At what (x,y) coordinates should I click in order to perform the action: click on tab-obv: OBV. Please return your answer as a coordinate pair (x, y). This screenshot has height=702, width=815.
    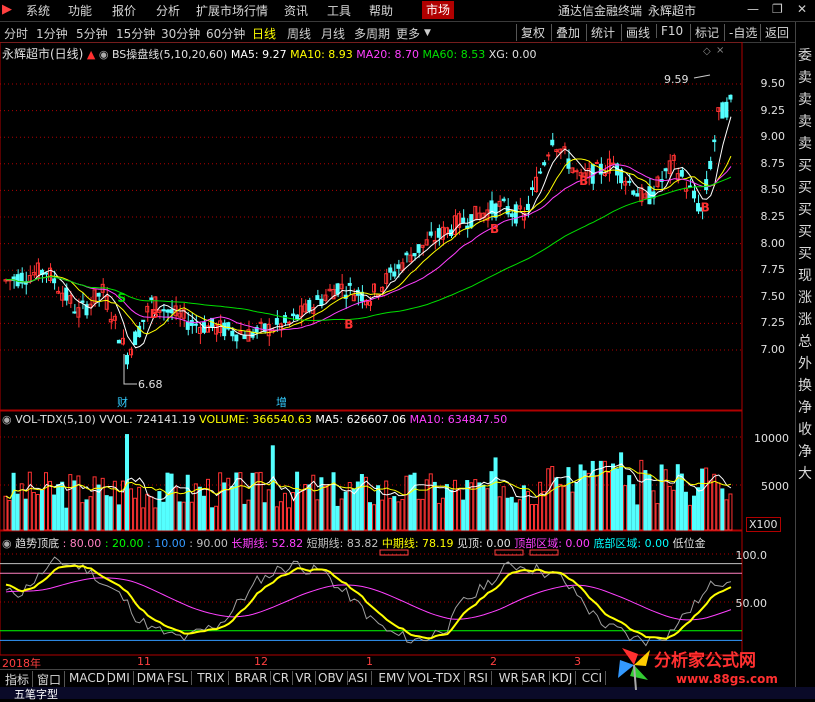
    Looking at the image, I should click on (331, 678).